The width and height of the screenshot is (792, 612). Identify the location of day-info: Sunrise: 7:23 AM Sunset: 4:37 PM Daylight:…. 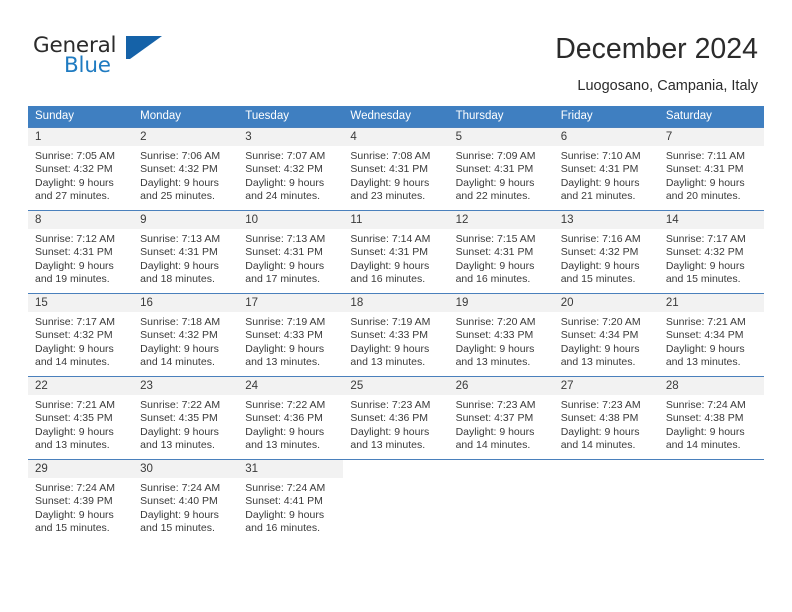
(501, 423).